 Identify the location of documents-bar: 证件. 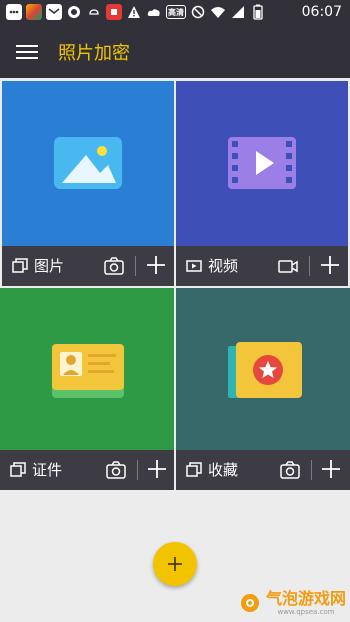
(87, 470).